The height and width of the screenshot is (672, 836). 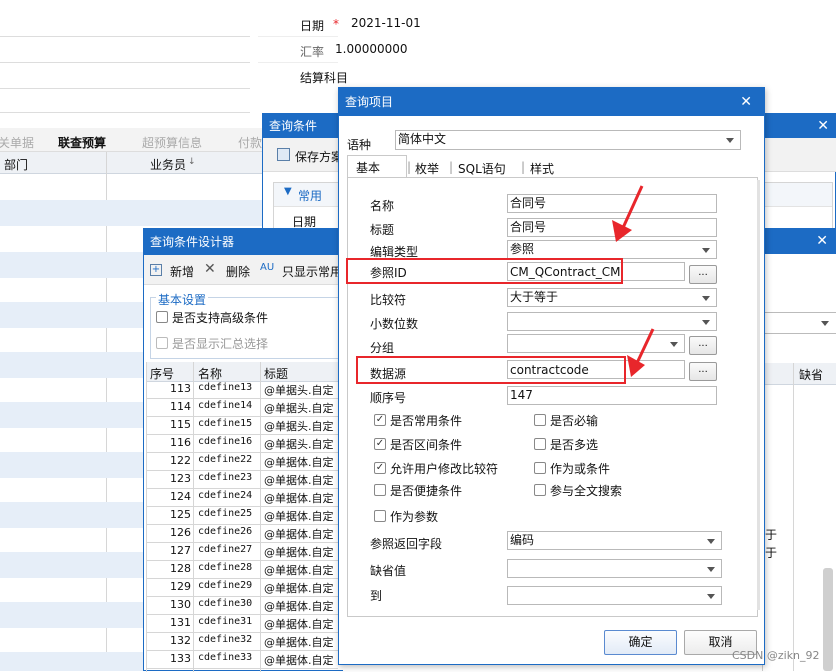 I want to click on table-row: 122 cdefine22 @单据体.自定, so click(x=242, y=462).